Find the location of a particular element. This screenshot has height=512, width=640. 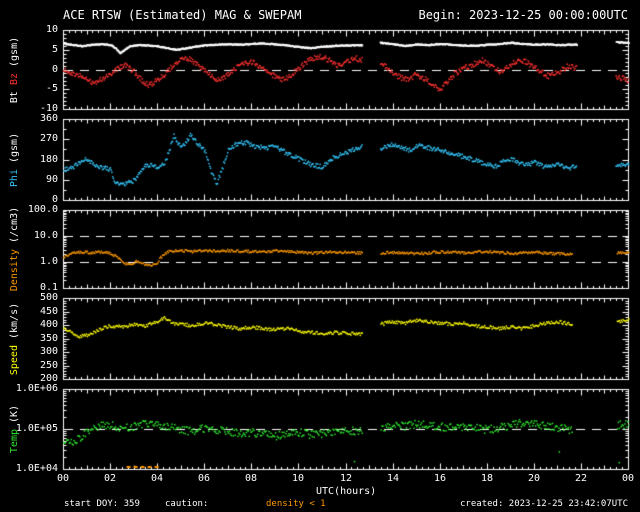

caution-label: caution: is located at coordinates (187, 504).